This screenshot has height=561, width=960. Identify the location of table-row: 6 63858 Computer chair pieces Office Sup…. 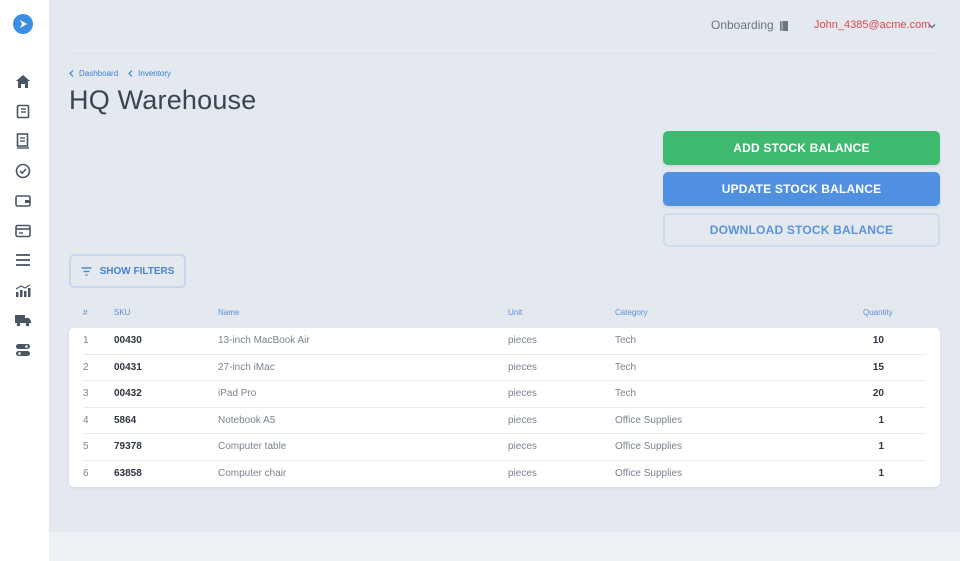
(504, 474).